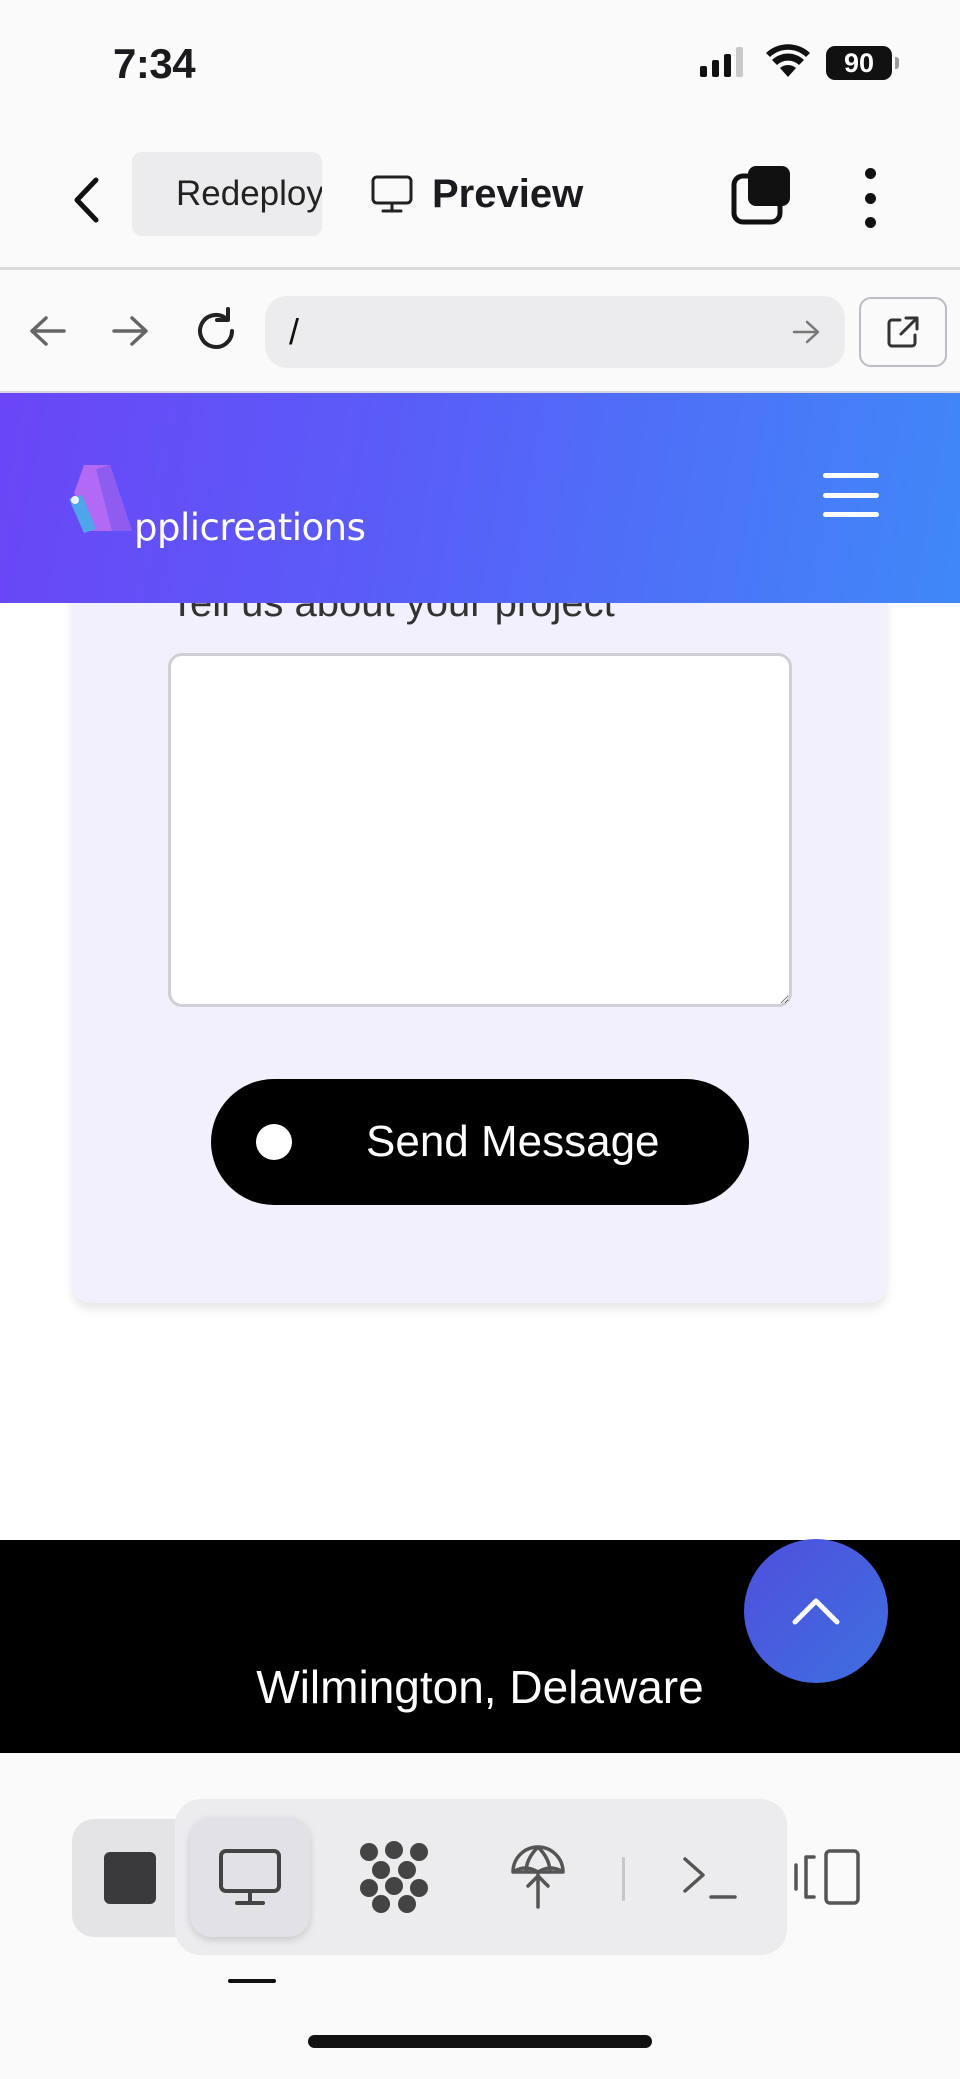 The width and height of the screenshot is (960, 2079). I want to click on split-pane-tool-button, so click(828, 1877).